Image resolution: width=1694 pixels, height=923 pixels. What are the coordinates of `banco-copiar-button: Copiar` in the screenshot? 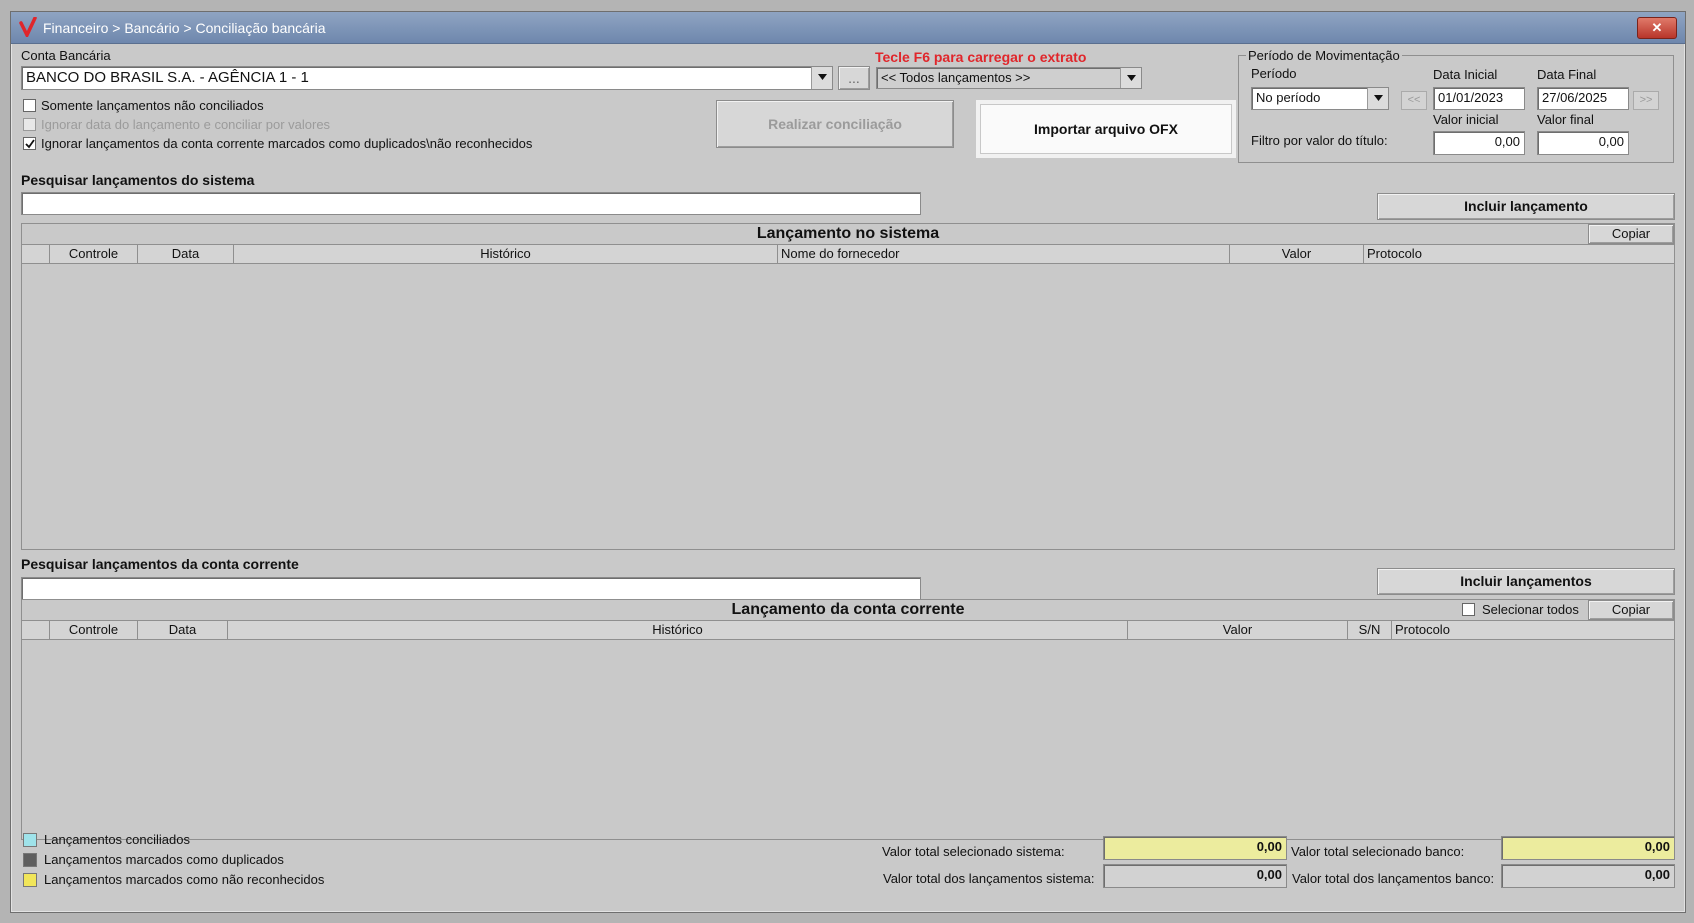 It's located at (1631, 610).